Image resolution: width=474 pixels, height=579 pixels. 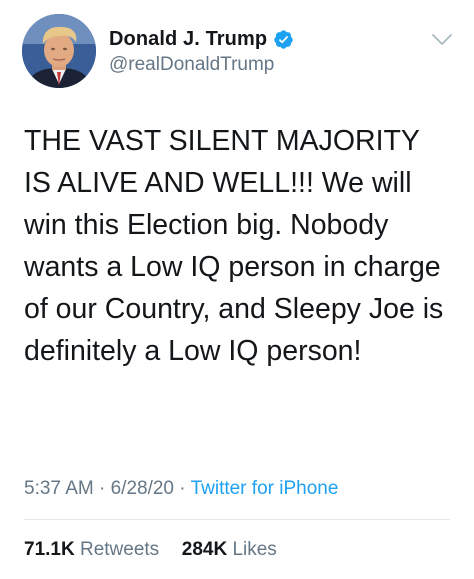 What do you see at coordinates (229, 549) in the screenshot?
I see `likes-stat: 284K Likes` at bounding box center [229, 549].